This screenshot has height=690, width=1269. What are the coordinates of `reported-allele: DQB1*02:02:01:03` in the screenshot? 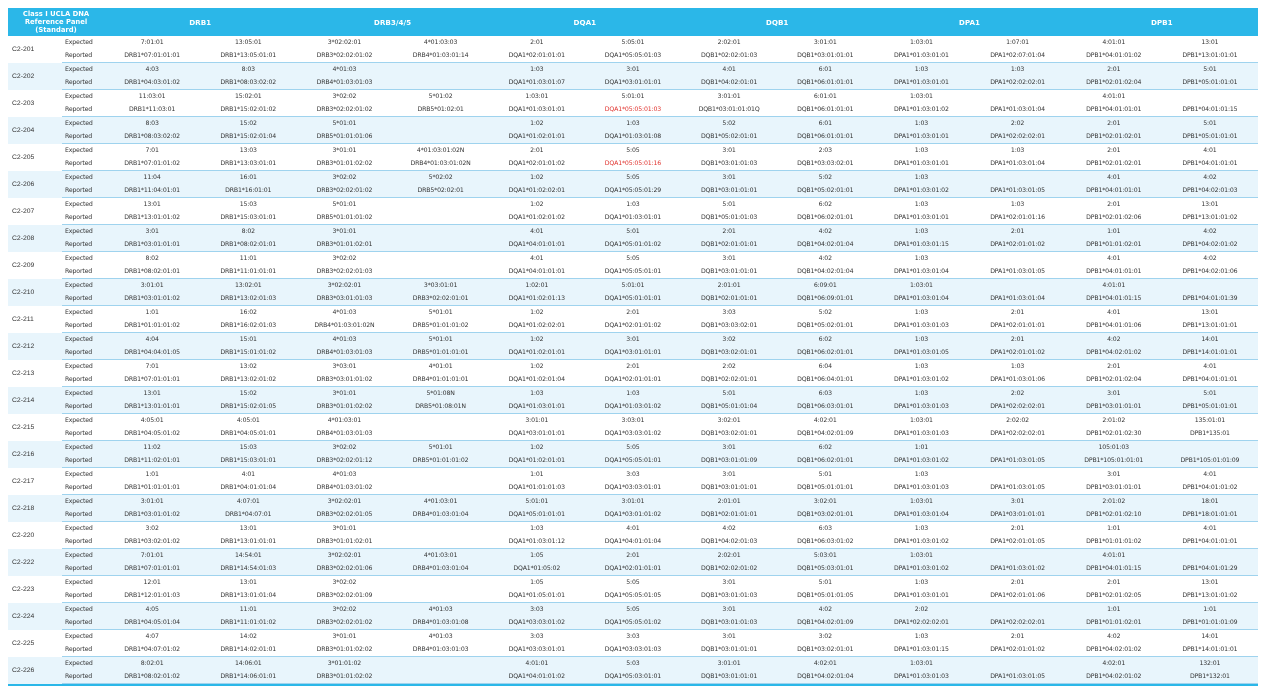 It's located at (729, 56).